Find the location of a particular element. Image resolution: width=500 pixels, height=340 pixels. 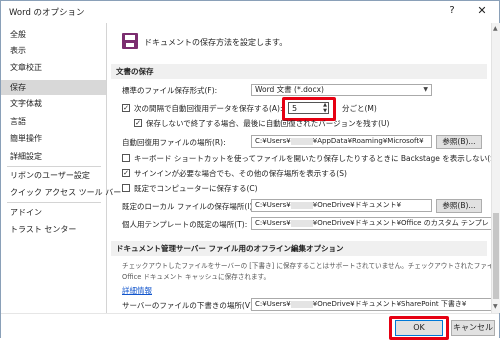

sidebar-item-general: 全般 is located at coordinates (53, 34).